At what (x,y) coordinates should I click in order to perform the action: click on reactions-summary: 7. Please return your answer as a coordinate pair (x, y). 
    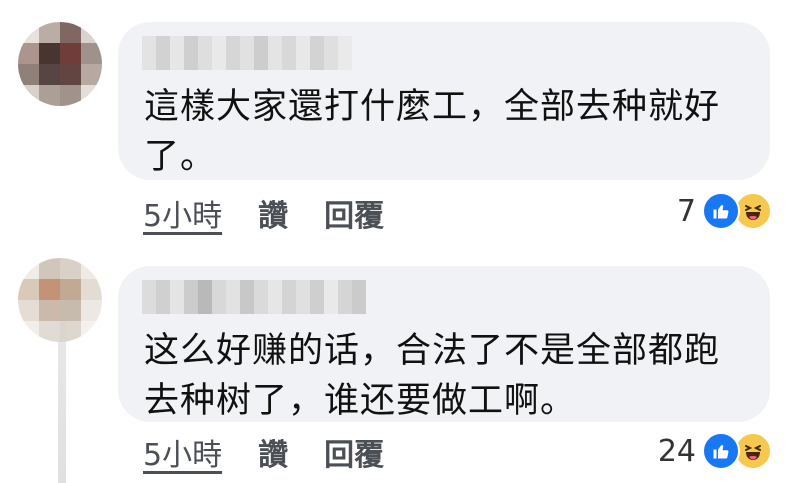
    Looking at the image, I should click on (724, 211).